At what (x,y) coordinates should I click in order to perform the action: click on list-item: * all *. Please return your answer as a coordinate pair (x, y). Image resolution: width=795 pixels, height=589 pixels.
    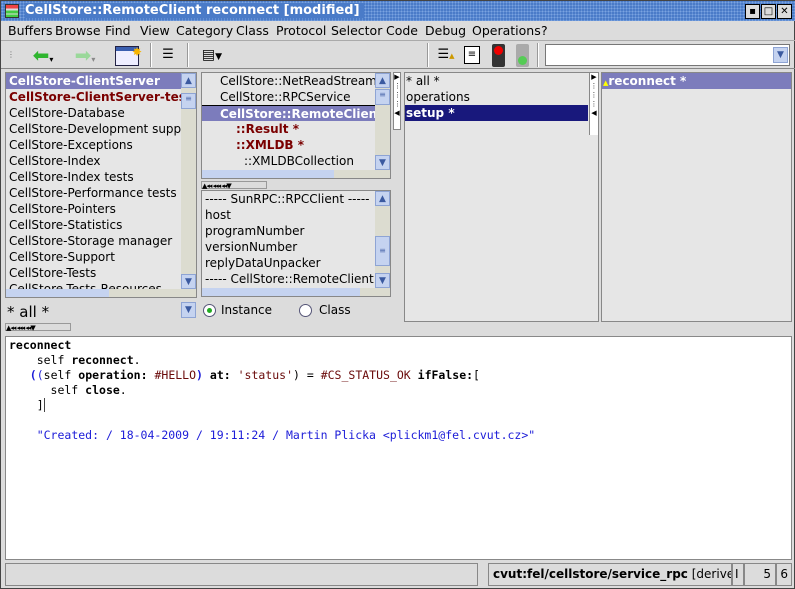
    Looking at the image, I should click on (501, 81).